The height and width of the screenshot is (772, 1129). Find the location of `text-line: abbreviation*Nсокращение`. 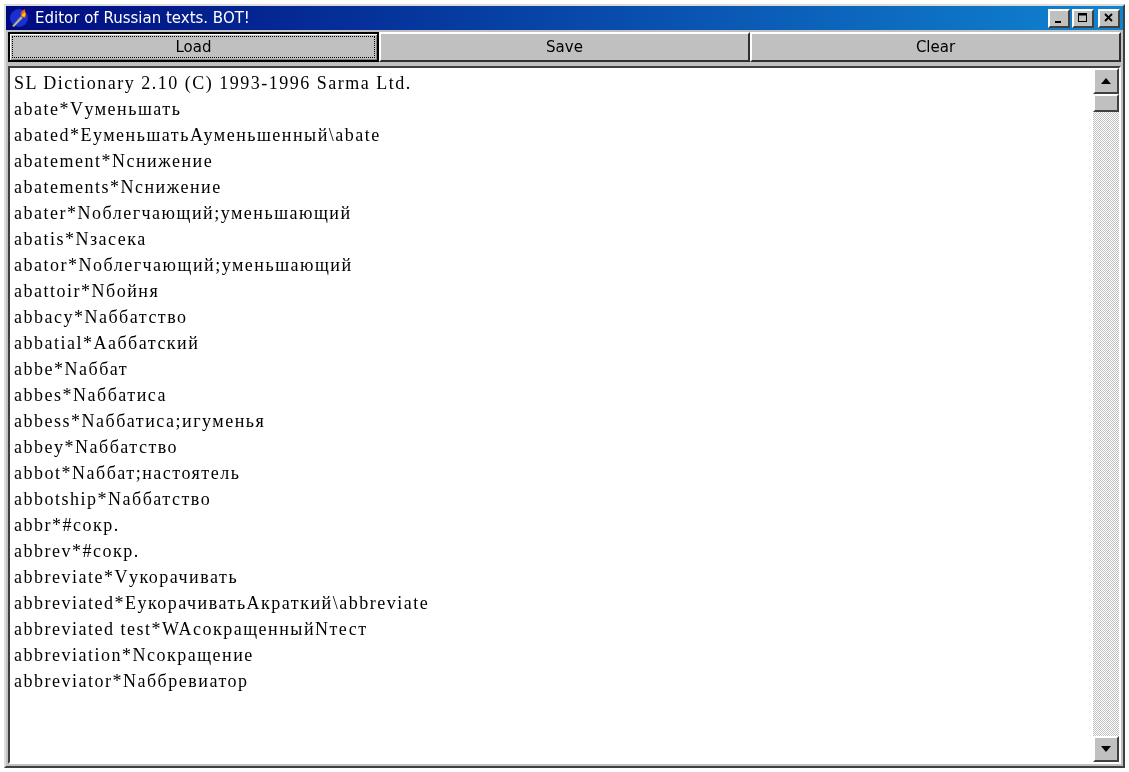

text-line: abbreviation*Nсокращение is located at coordinates (134, 655).